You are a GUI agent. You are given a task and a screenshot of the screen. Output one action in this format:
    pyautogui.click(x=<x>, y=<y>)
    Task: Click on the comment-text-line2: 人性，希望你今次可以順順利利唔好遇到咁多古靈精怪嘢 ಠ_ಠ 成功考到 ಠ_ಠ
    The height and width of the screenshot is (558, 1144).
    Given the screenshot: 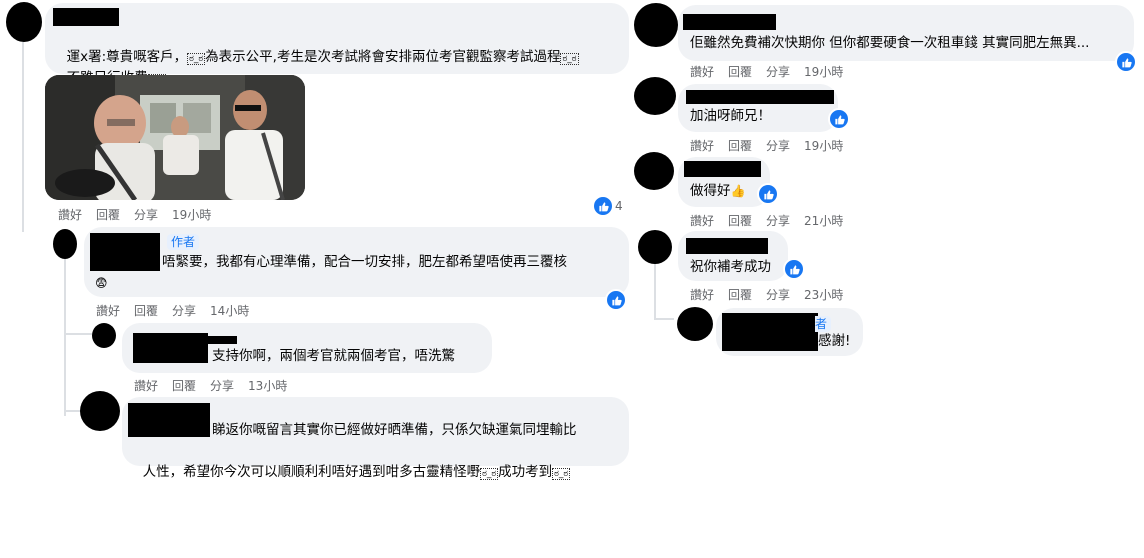 What is the action you would take?
    pyautogui.click(x=352, y=463)
    